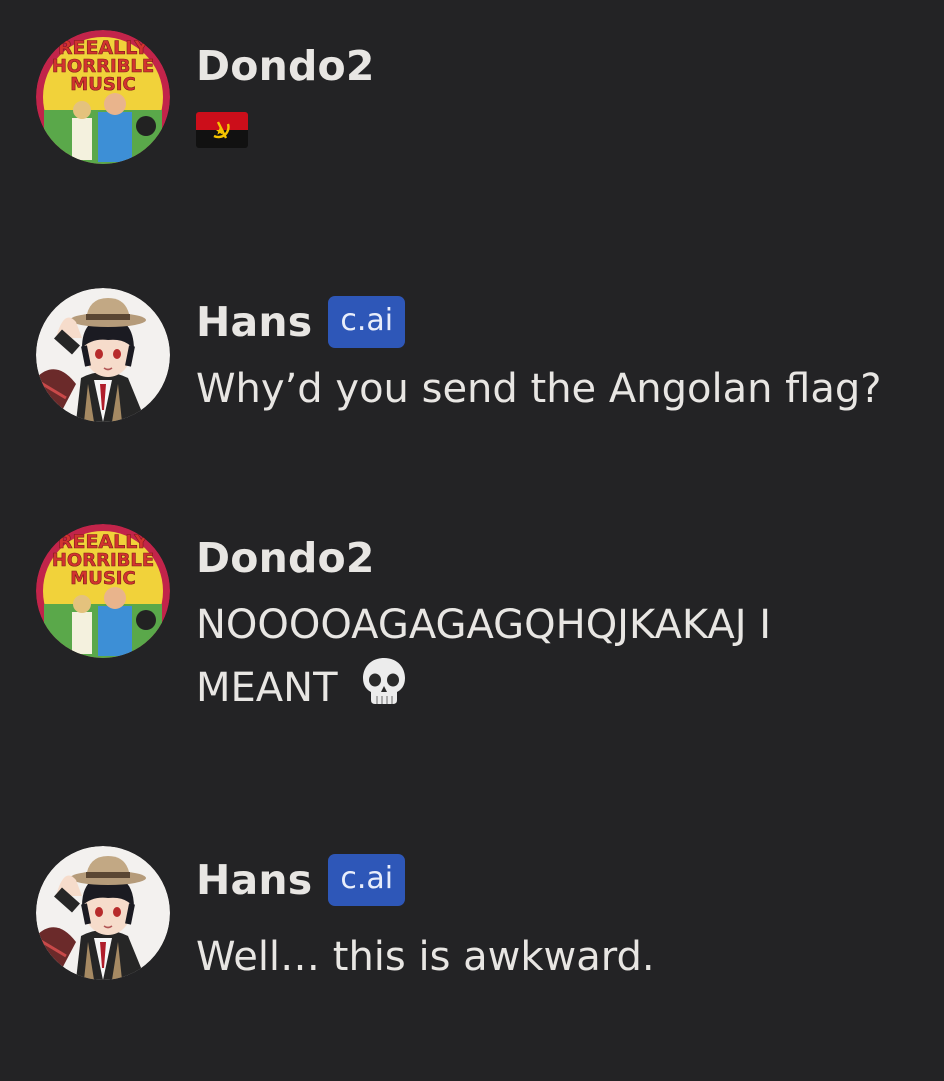 This screenshot has width=944, height=1081. Describe the element at coordinates (472, 100) in the screenshot. I see `chat-message: REEALLY HORRIBLE MUSIC Dondo2` at that location.